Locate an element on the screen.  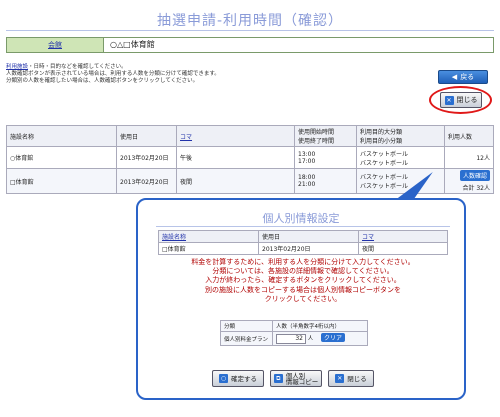
header-time-start: 使用開始時間 is located at coordinates (316, 132).